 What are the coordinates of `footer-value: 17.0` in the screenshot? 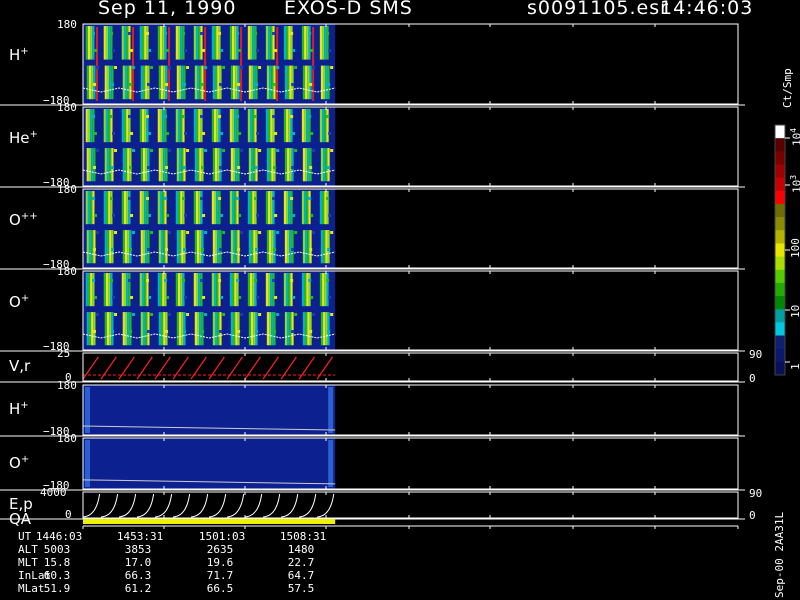 It's located at (138, 562).